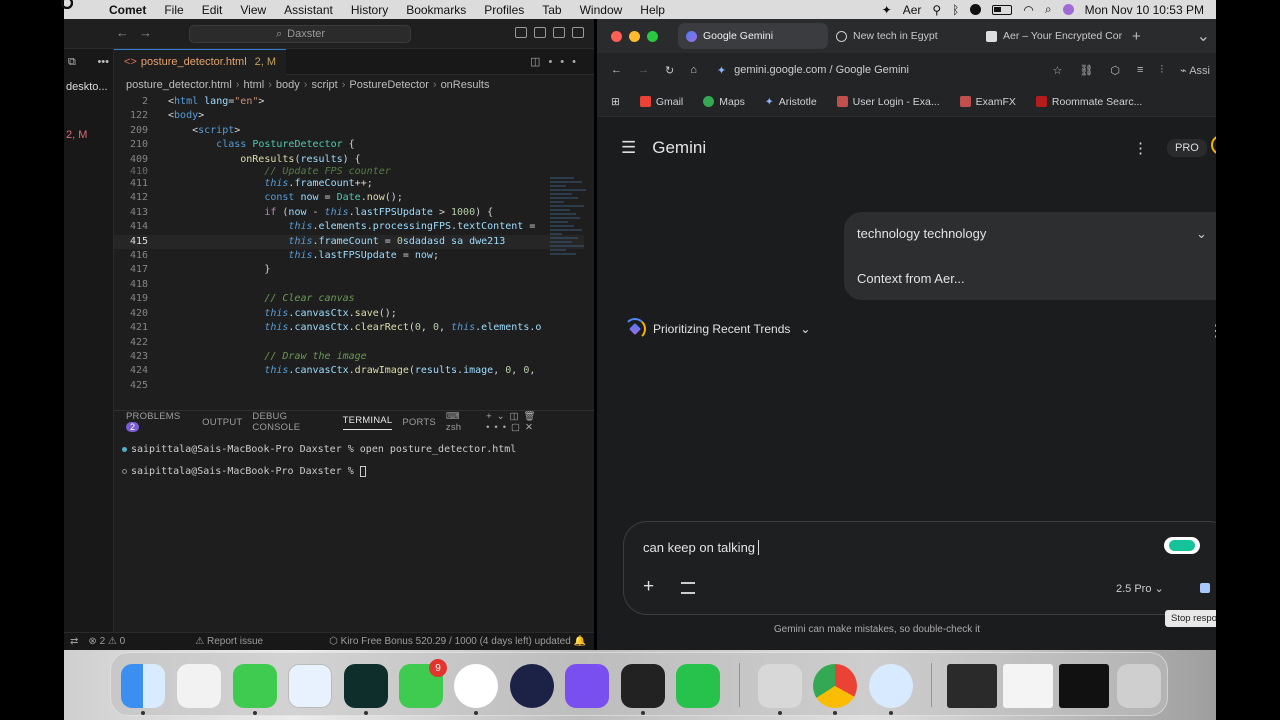  What do you see at coordinates (139, 32) in the screenshot?
I see `nav-arrows-icon: ←→` at bounding box center [139, 32].